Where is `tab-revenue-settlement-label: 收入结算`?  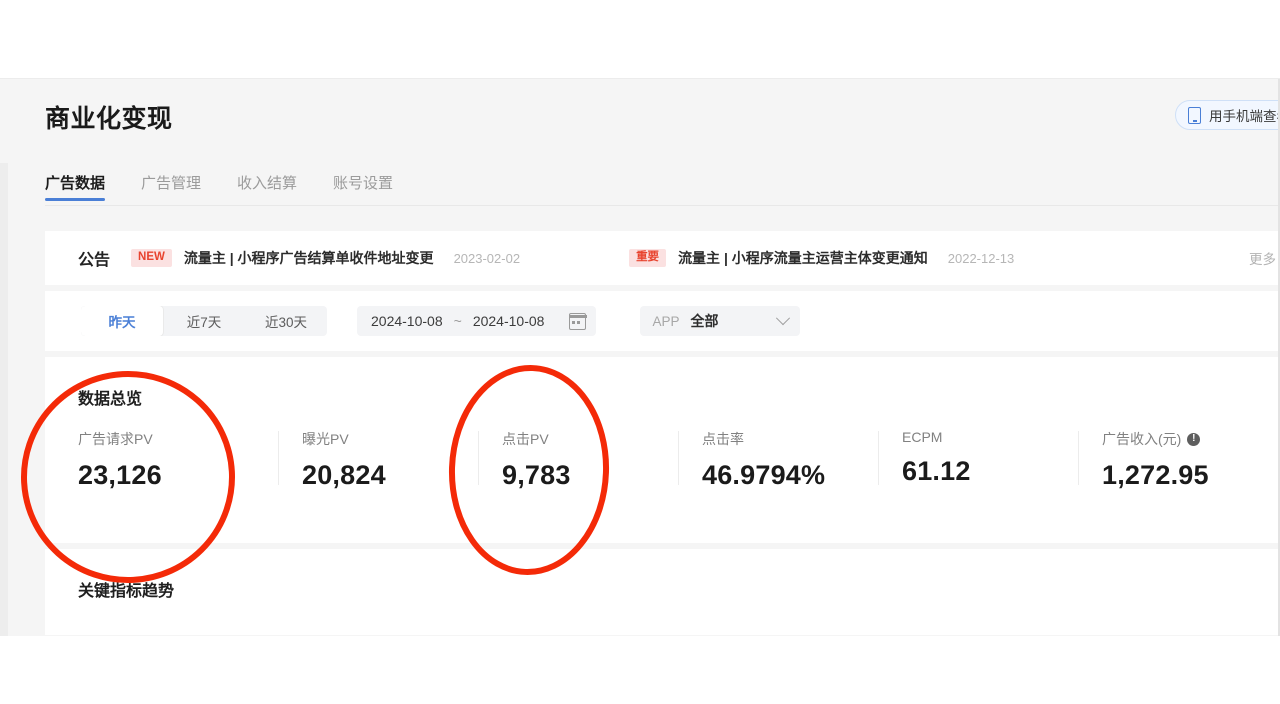 tab-revenue-settlement-label: 收入结算 is located at coordinates (267, 183).